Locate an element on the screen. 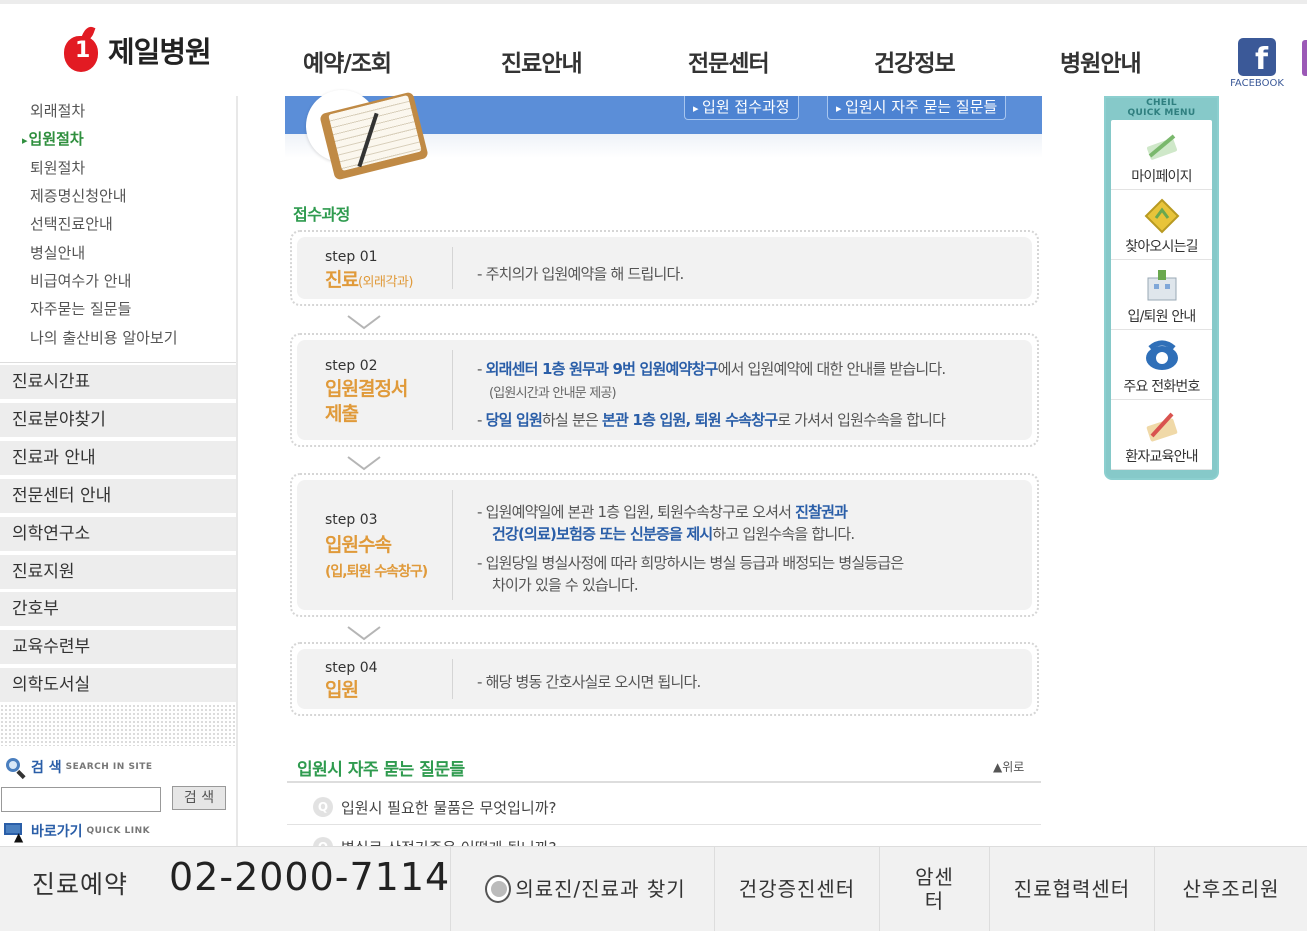 Image resolution: width=1307 pixels, height=931 pixels. search-button: 검 색 is located at coordinates (199, 798).